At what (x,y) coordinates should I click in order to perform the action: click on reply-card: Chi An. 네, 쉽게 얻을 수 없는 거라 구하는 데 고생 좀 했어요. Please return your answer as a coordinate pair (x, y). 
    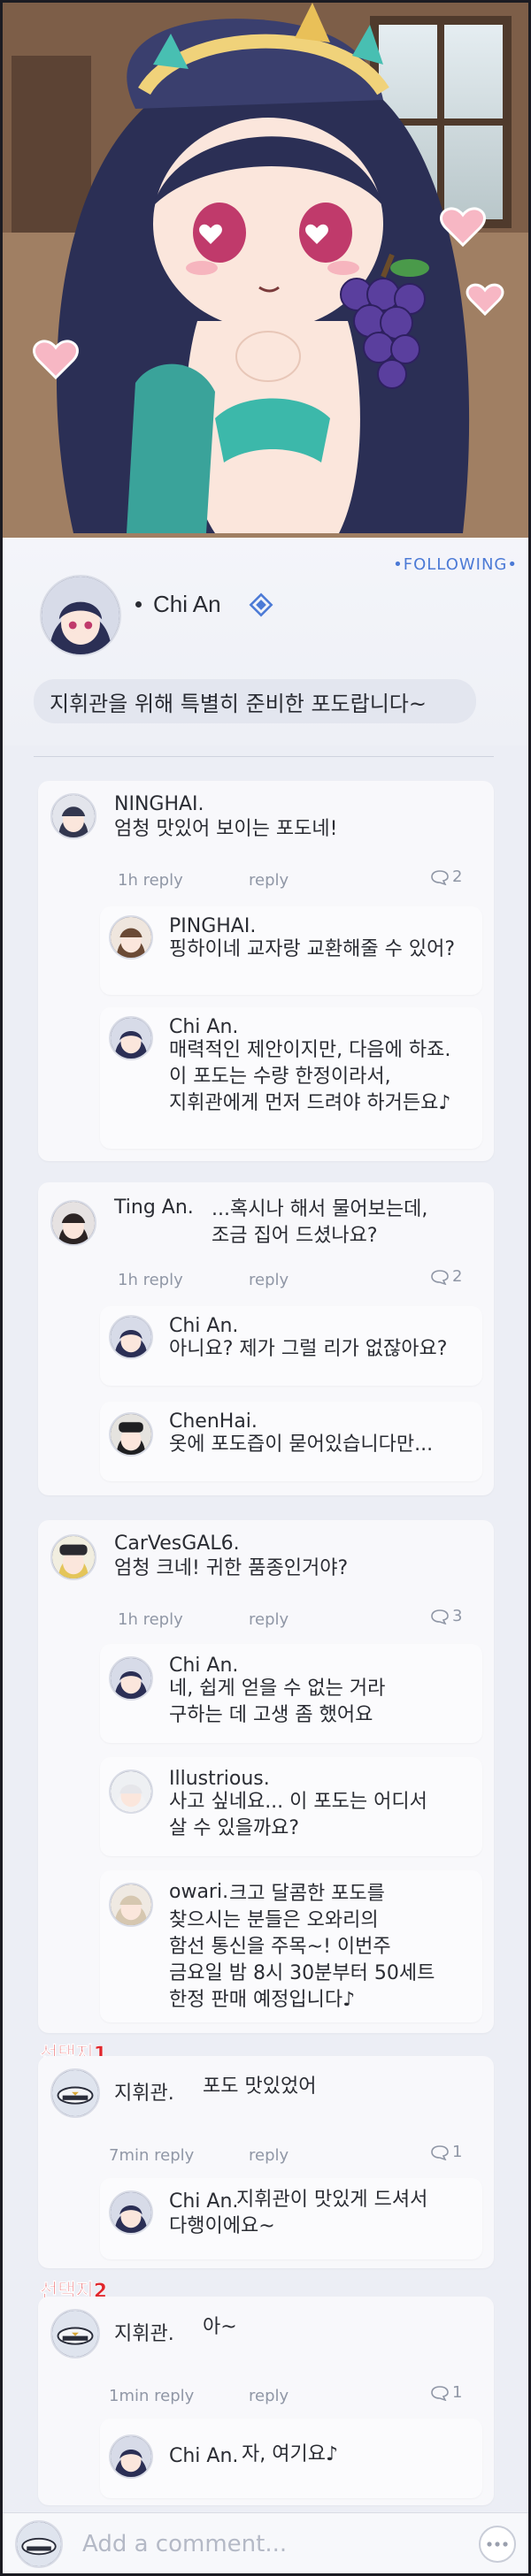
    Looking at the image, I should click on (291, 1693).